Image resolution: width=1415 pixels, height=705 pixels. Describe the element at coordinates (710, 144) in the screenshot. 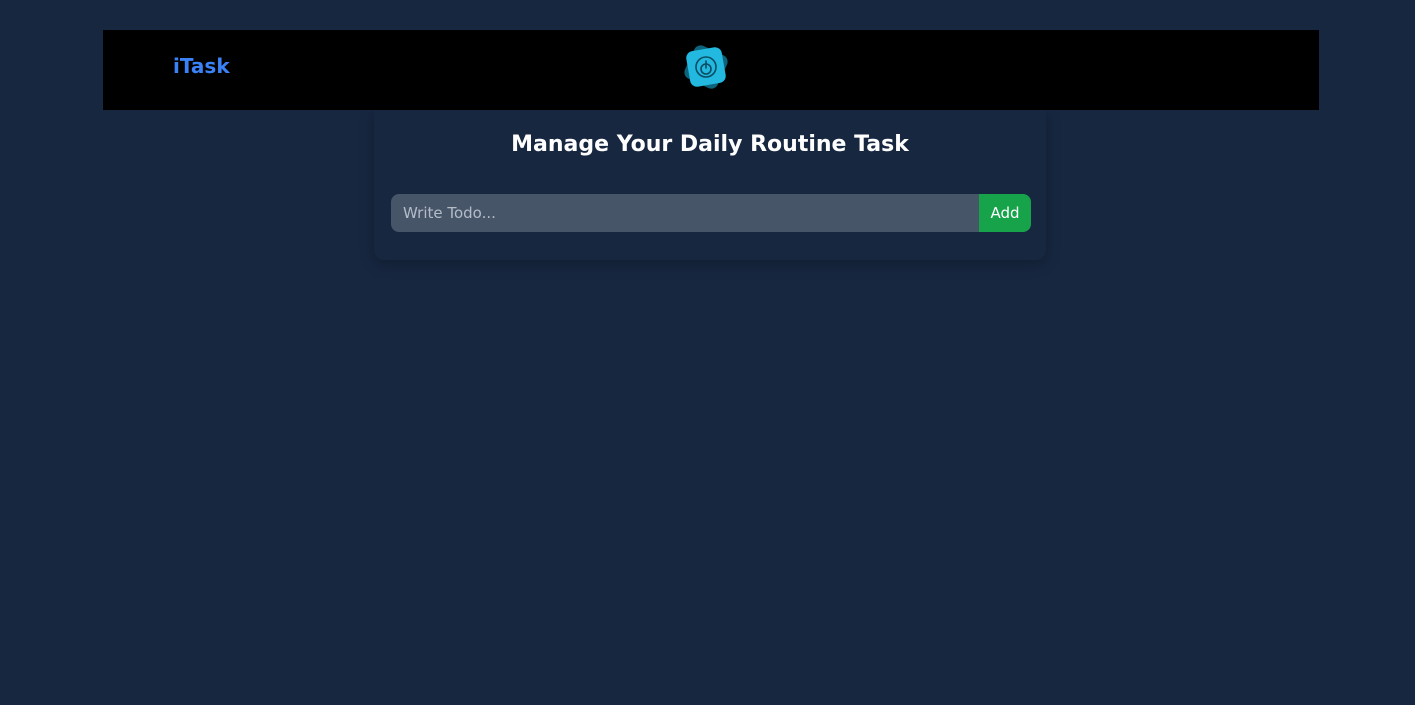

I see `page-title: Manage Your Daily Routine Task` at that location.